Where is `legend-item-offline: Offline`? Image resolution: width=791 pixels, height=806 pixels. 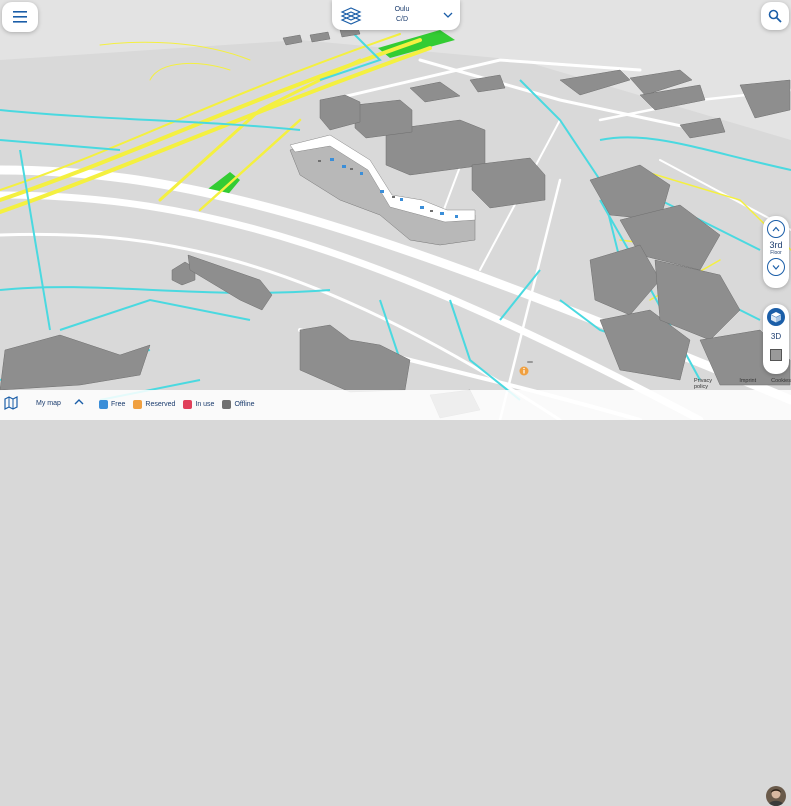 legend-item-offline: Offline is located at coordinates (238, 404).